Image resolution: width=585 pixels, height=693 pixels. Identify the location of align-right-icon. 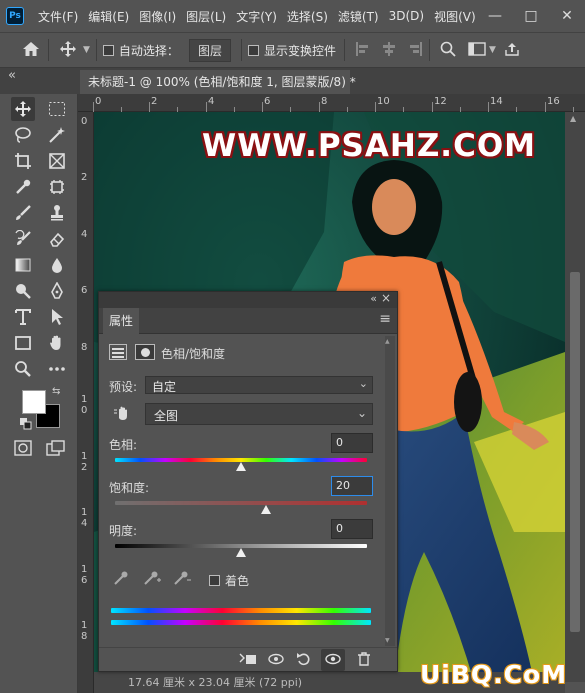
(415, 50).